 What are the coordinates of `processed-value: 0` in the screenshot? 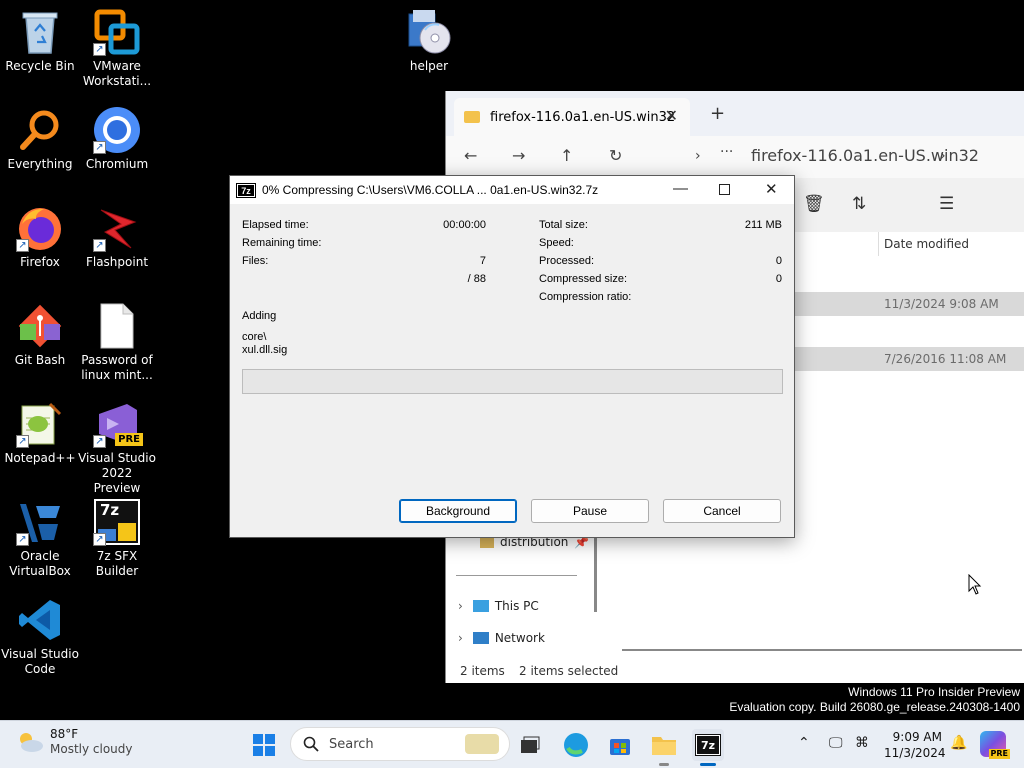 It's located at (778, 261).